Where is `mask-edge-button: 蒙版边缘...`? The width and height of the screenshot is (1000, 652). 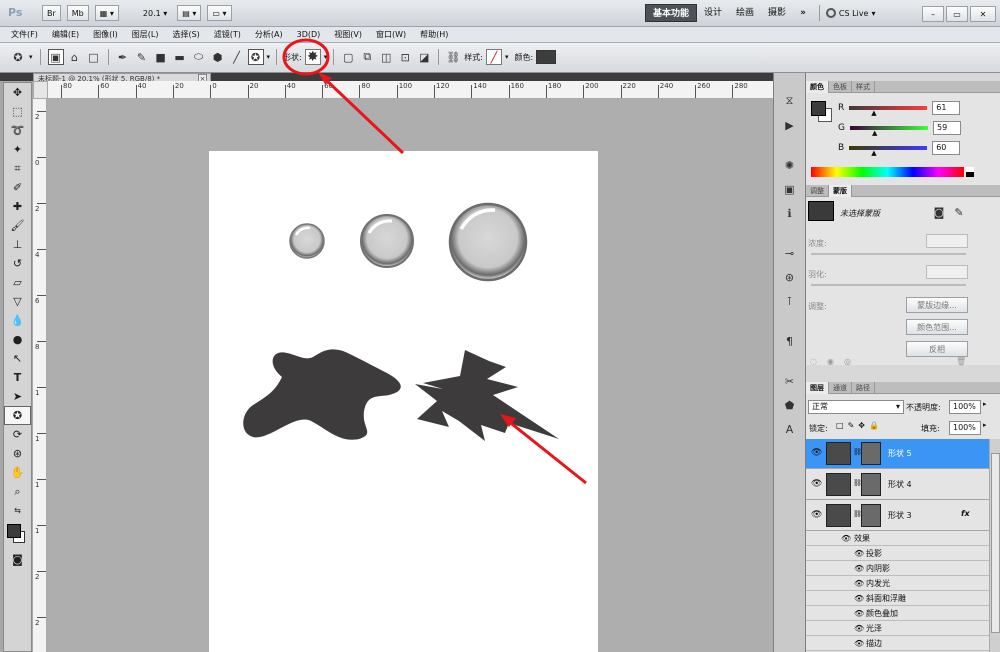
mask-edge-button: 蒙版边缘... is located at coordinates (937, 305).